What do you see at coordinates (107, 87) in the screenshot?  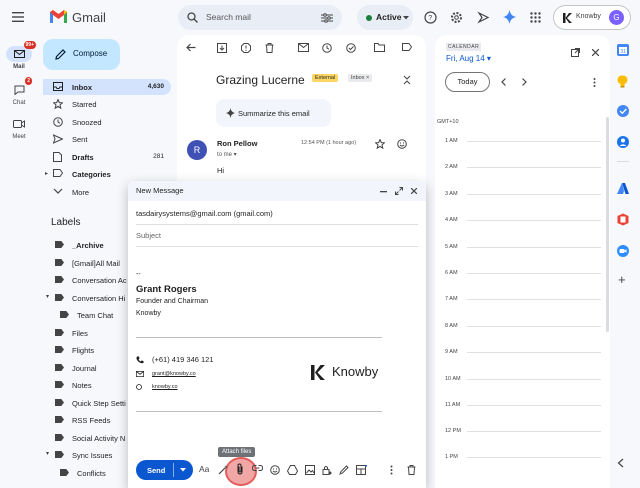 I see `sidebar-item-inbox: Inbox 4,630` at bounding box center [107, 87].